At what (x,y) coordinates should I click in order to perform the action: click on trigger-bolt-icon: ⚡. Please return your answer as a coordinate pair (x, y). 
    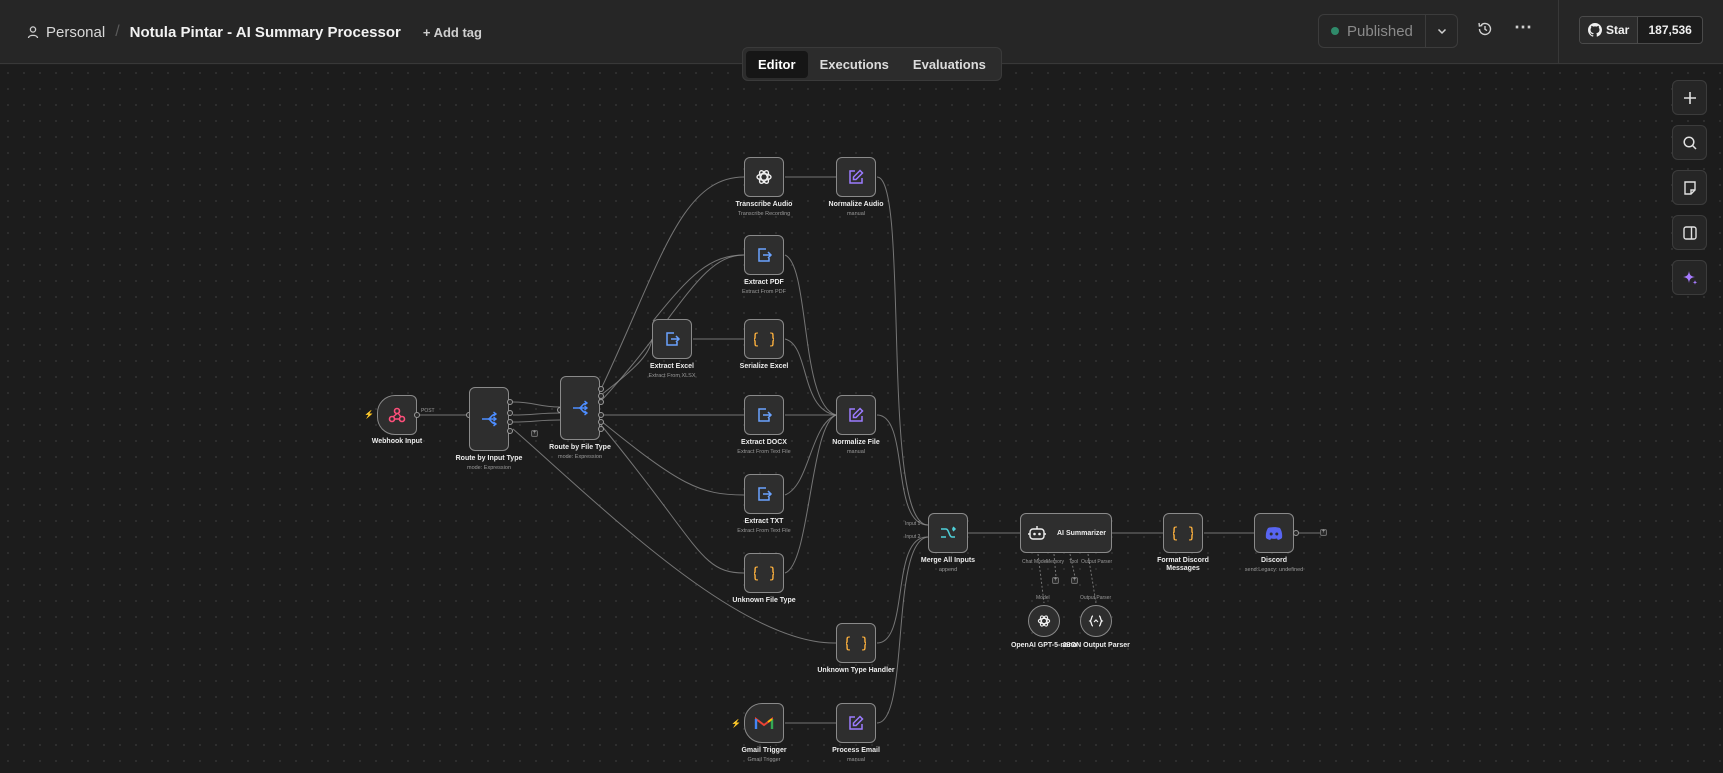
    Looking at the image, I should click on (369, 414).